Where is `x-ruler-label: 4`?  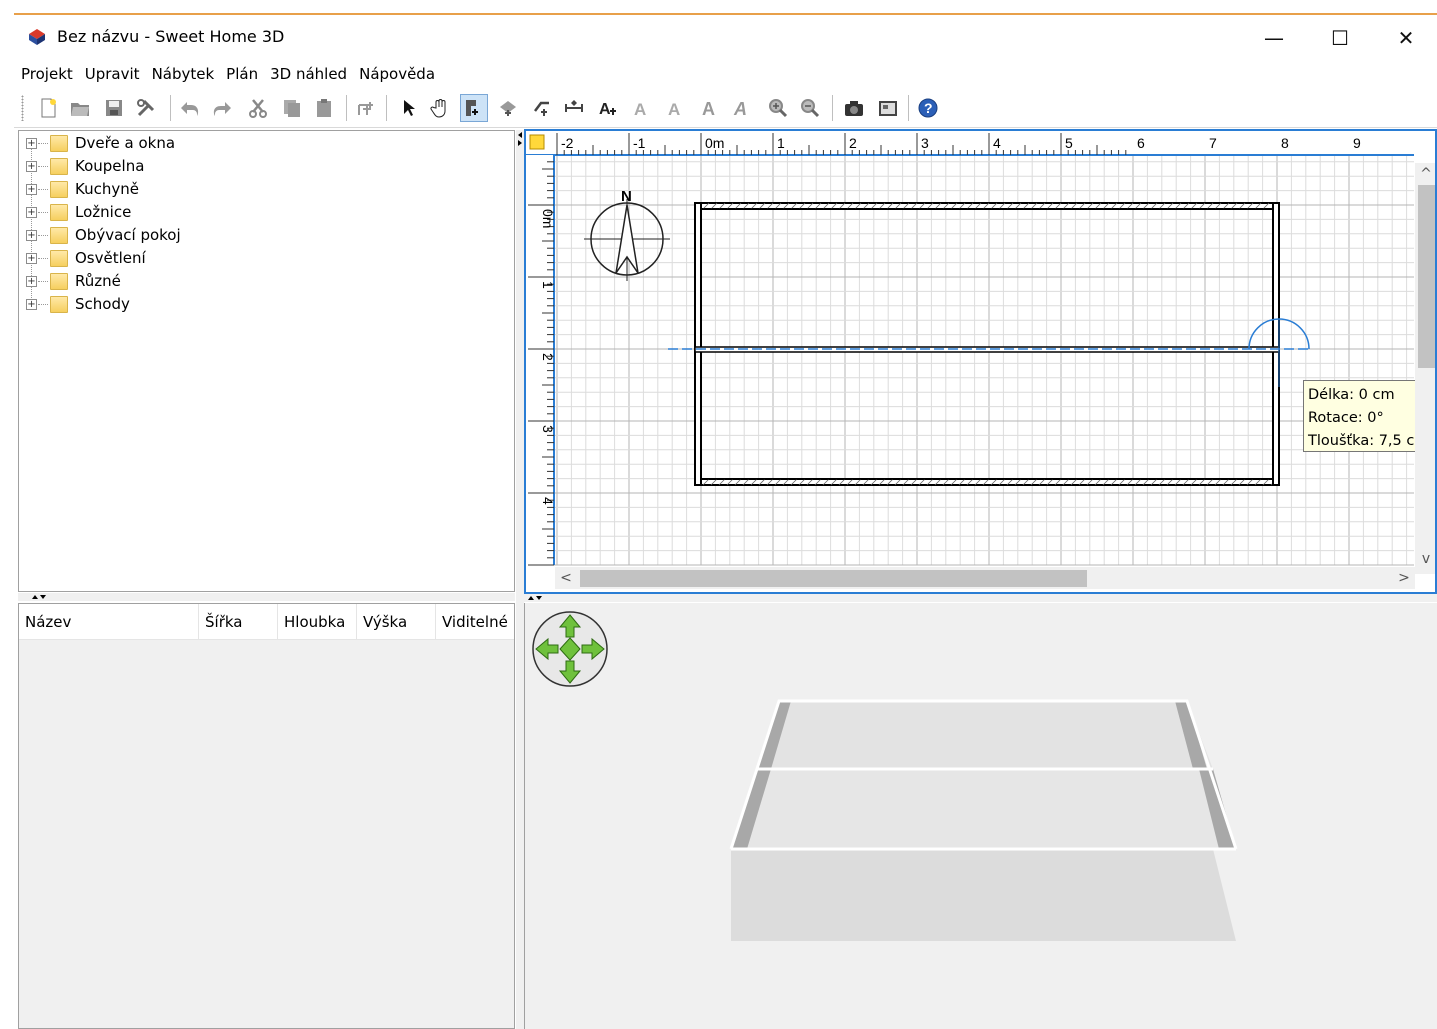 x-ruler-label: 4 is located at coordinates (997, 143).